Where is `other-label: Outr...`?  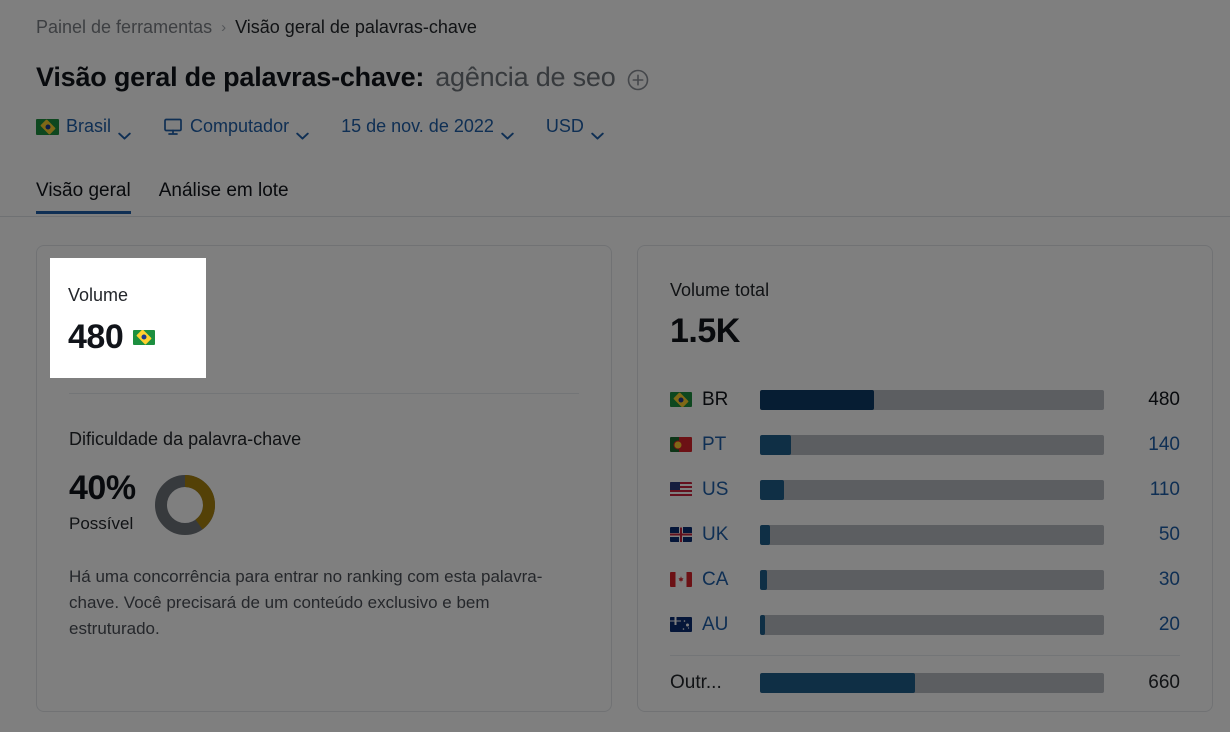
other-label: Outr... is located at coordinates (696, 682).